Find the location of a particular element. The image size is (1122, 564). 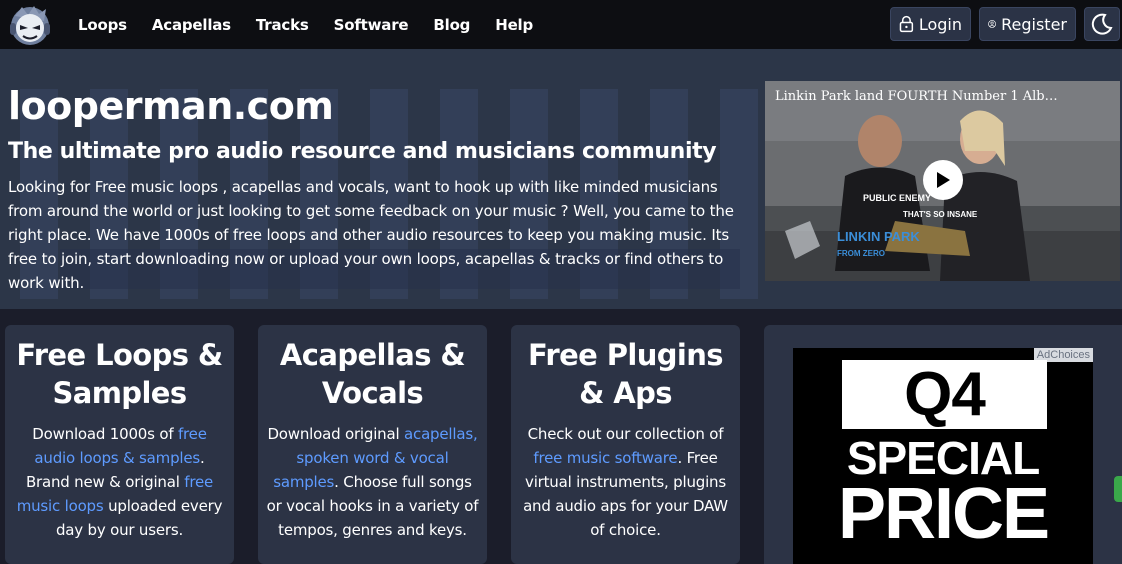

user-circle-icon is located at coordinates (992, 24).